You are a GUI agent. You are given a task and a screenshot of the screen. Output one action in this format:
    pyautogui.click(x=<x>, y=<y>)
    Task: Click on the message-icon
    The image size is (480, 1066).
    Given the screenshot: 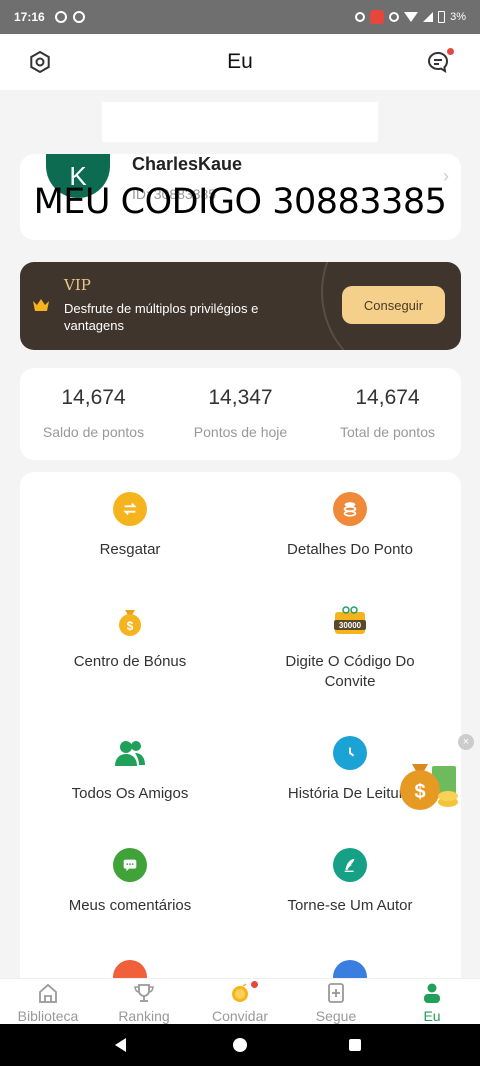 What is the action you would take?
    pyautogui.click(x=438, y=62)
    